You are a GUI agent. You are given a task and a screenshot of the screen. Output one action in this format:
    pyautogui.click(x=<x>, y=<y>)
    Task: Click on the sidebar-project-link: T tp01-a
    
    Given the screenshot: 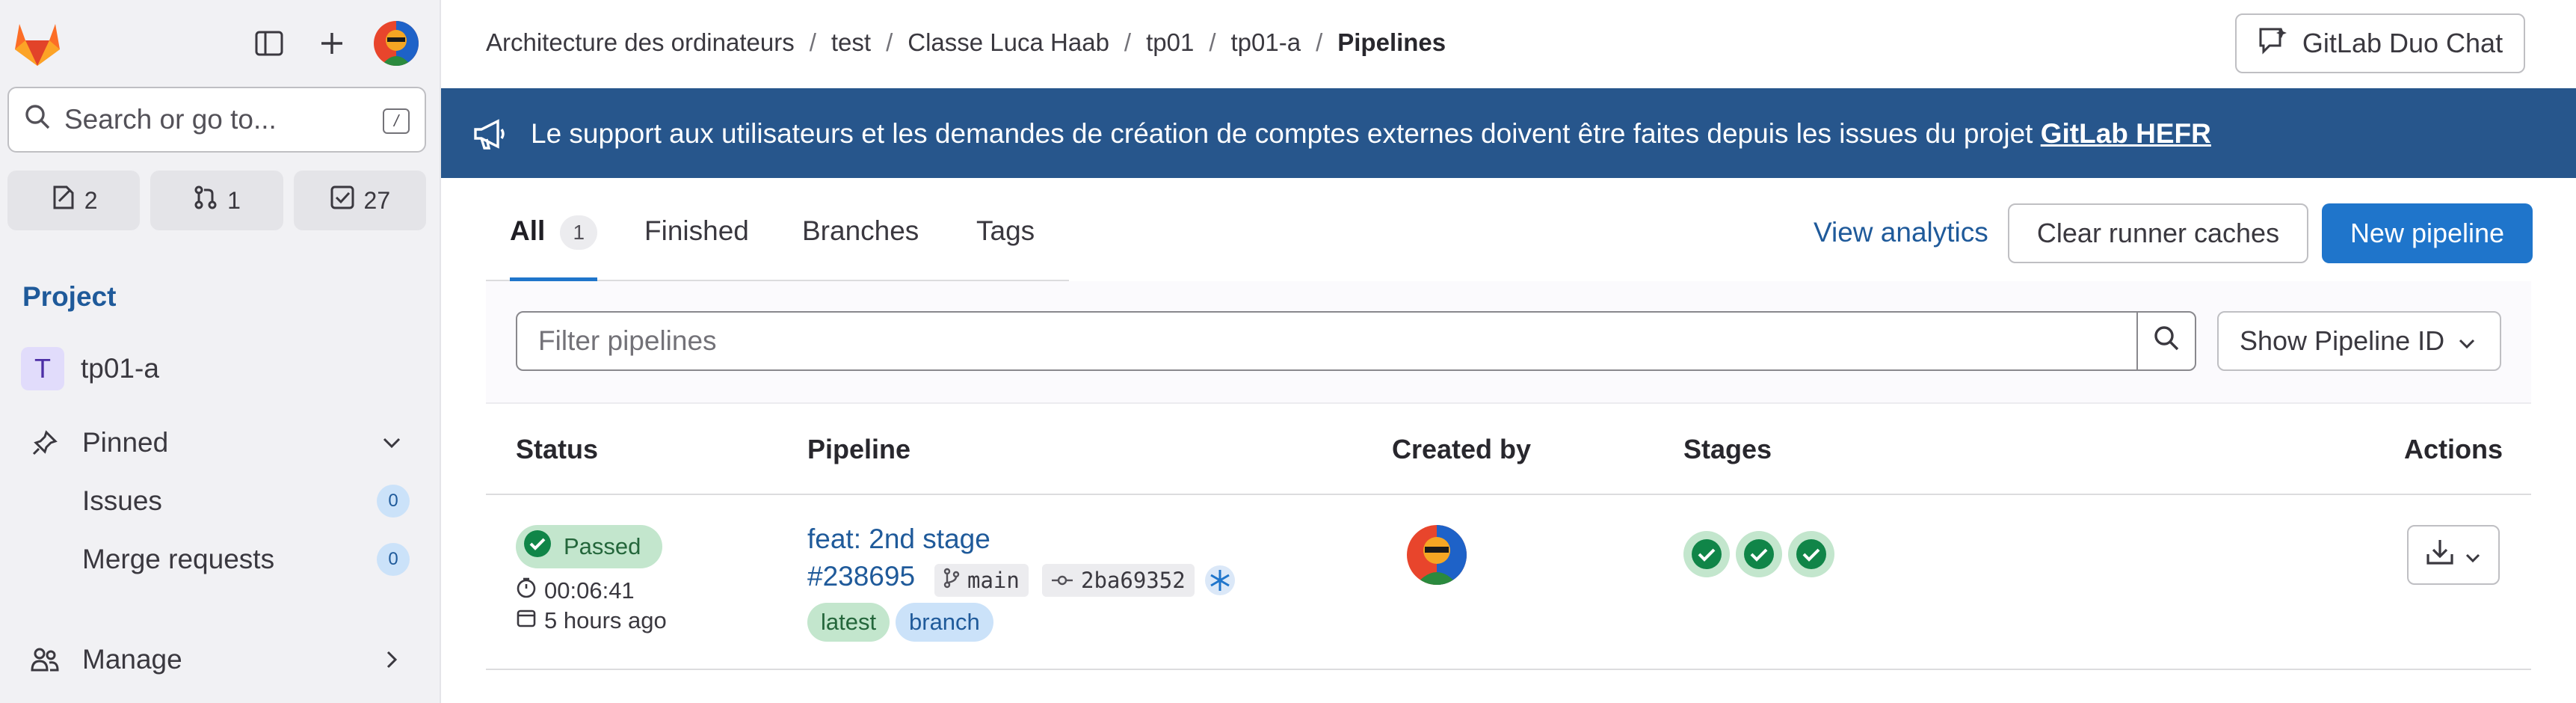 What is the action you would take?
    pyautogui.click(x=90, y=368)
    